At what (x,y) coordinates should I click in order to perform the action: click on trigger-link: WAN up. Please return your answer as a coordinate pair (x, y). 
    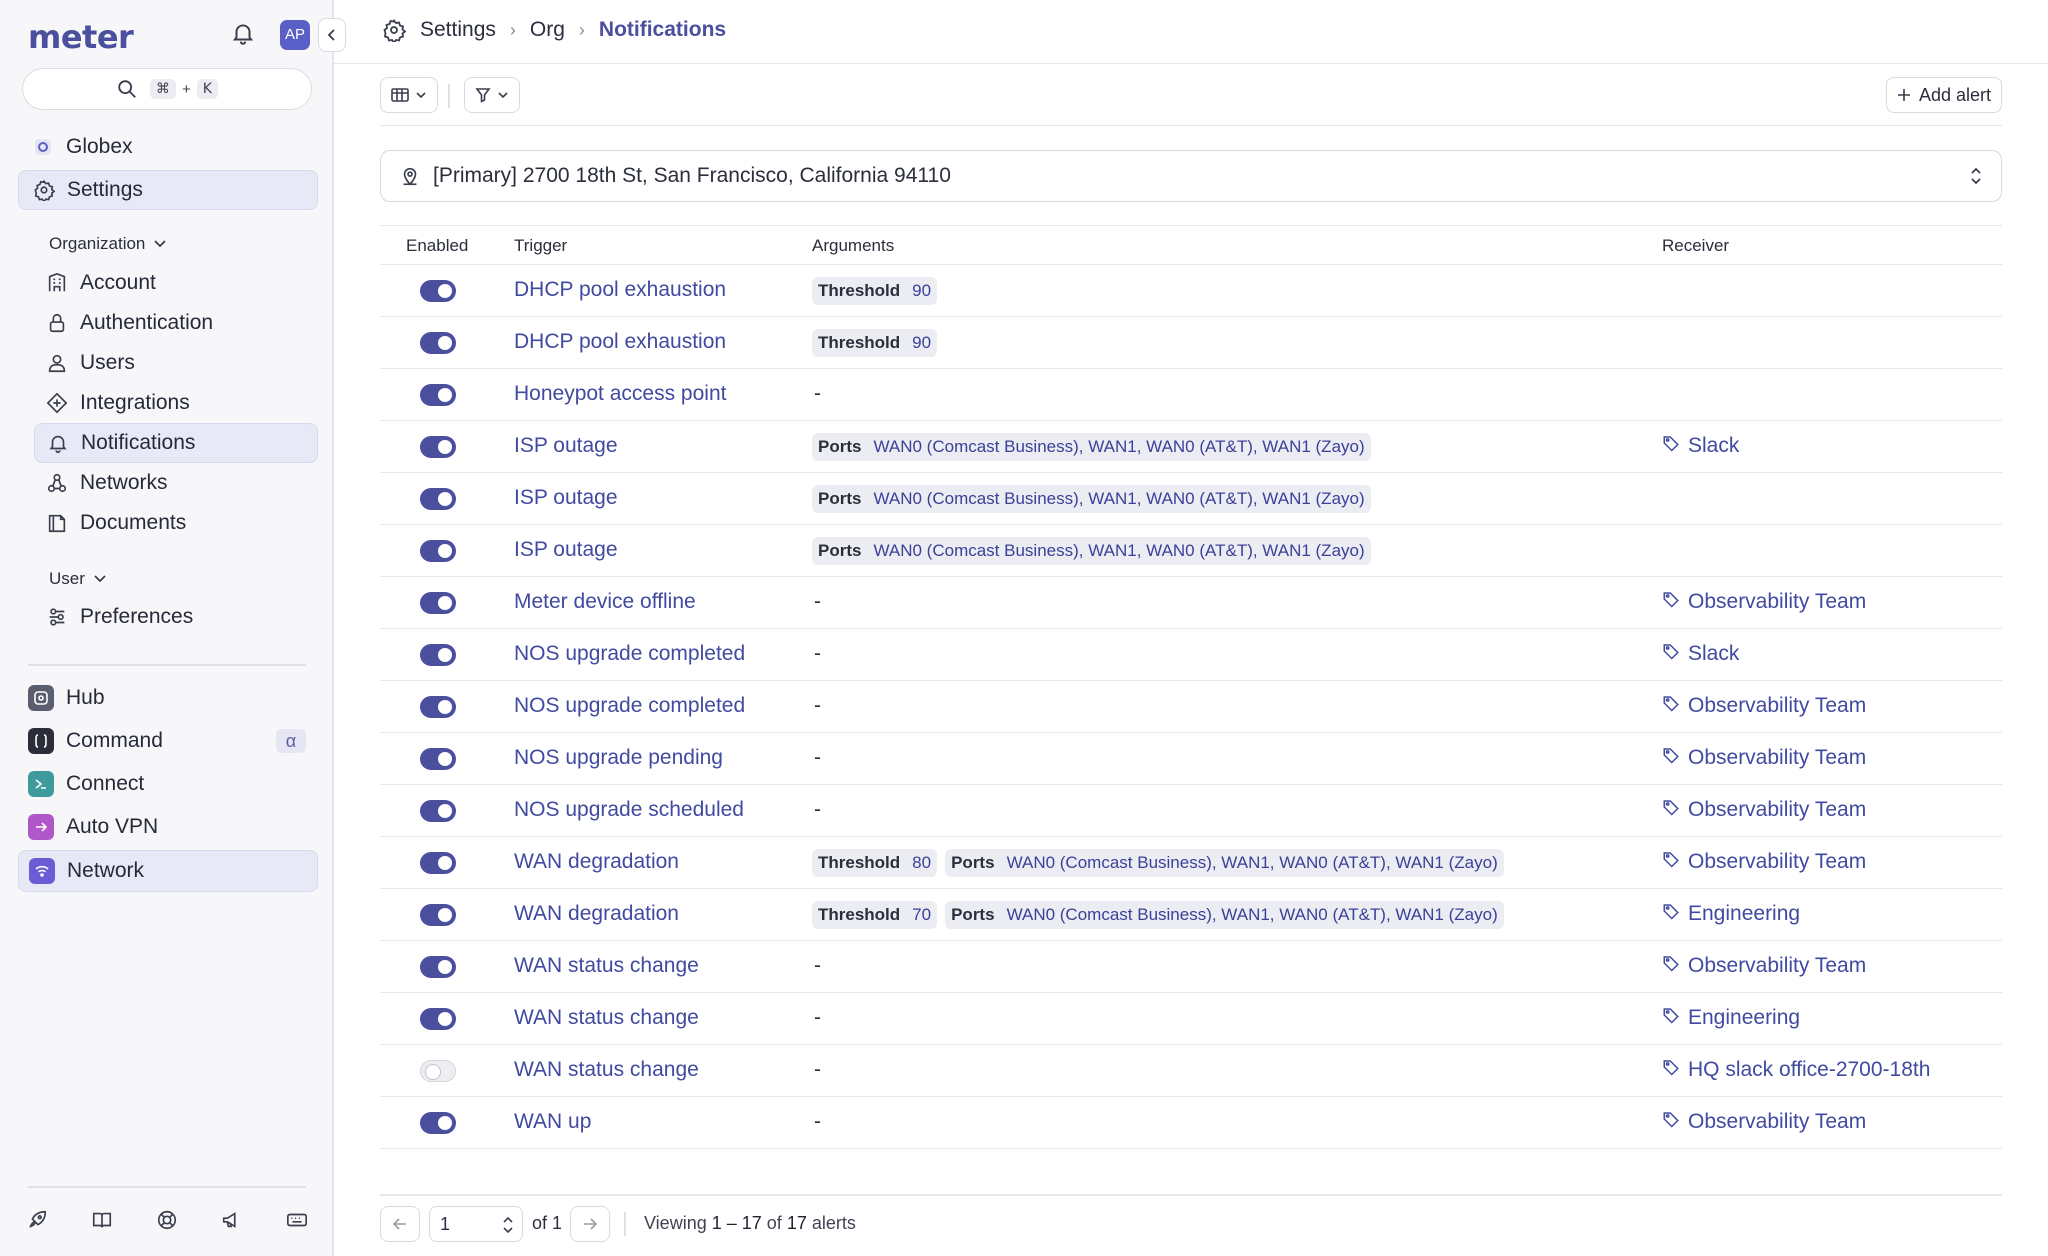
    Looking at the image, I should click on (552, 1122).